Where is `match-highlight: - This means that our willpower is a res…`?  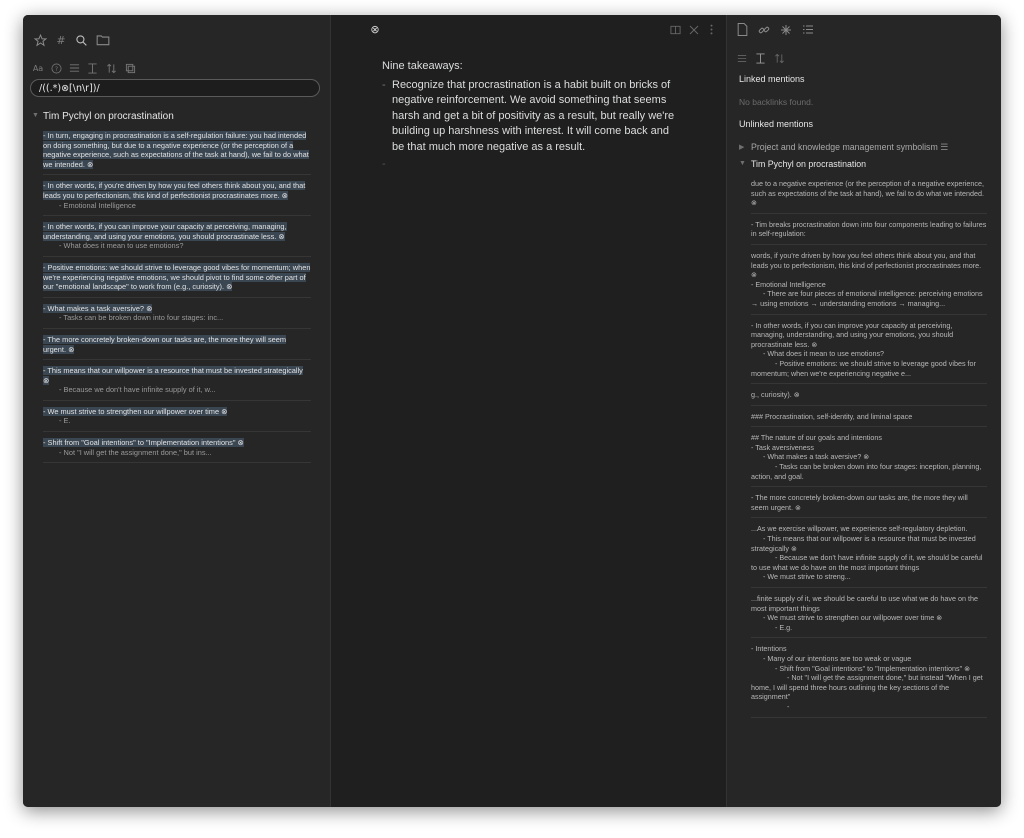 match-highlight: - This means that our willpower is a res… is located at coordinates (173, 375).